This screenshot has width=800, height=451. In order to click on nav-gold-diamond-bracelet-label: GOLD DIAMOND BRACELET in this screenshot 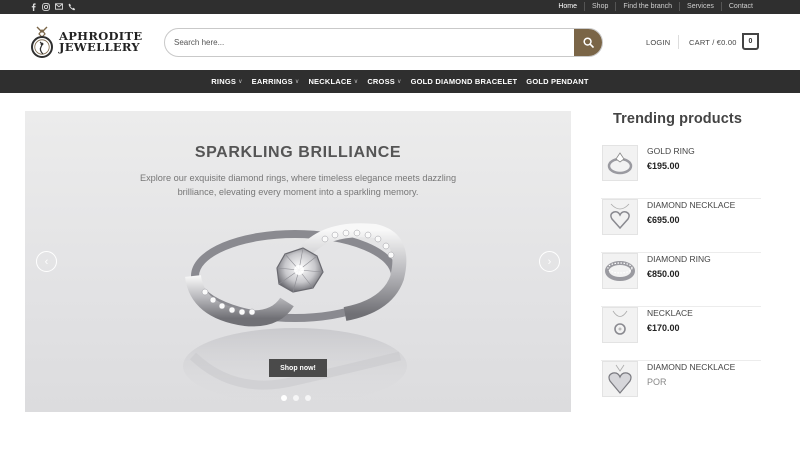, I will do `click(464, 81)`.